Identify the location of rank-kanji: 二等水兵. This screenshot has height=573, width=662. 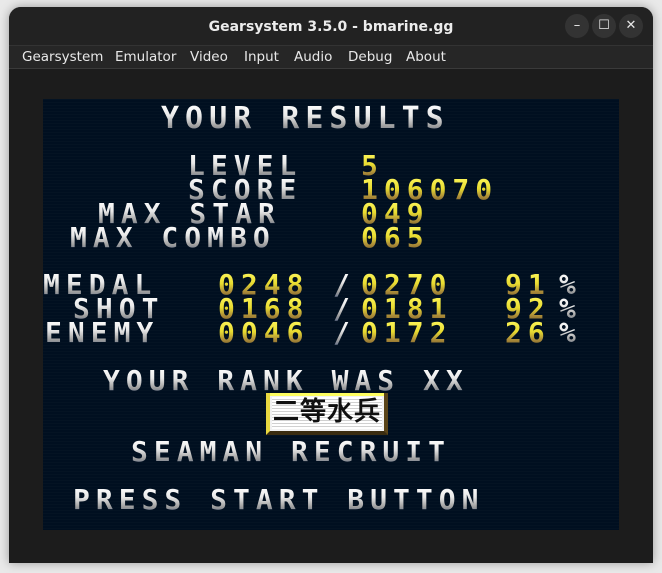
(327, 413).